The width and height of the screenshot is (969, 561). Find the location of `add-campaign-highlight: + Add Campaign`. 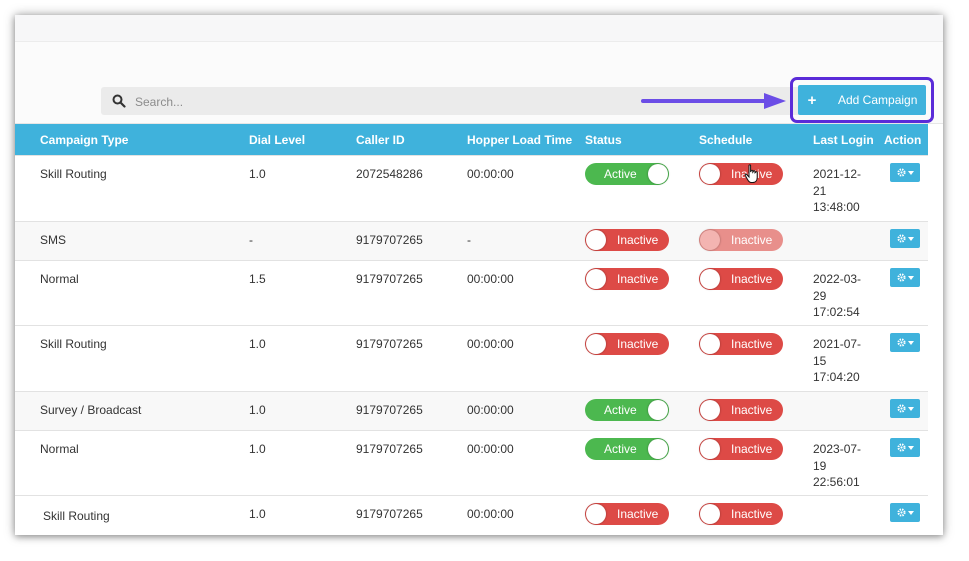

add-campaign-highlight: + Add Campaign is located at coordinates (862, 100).